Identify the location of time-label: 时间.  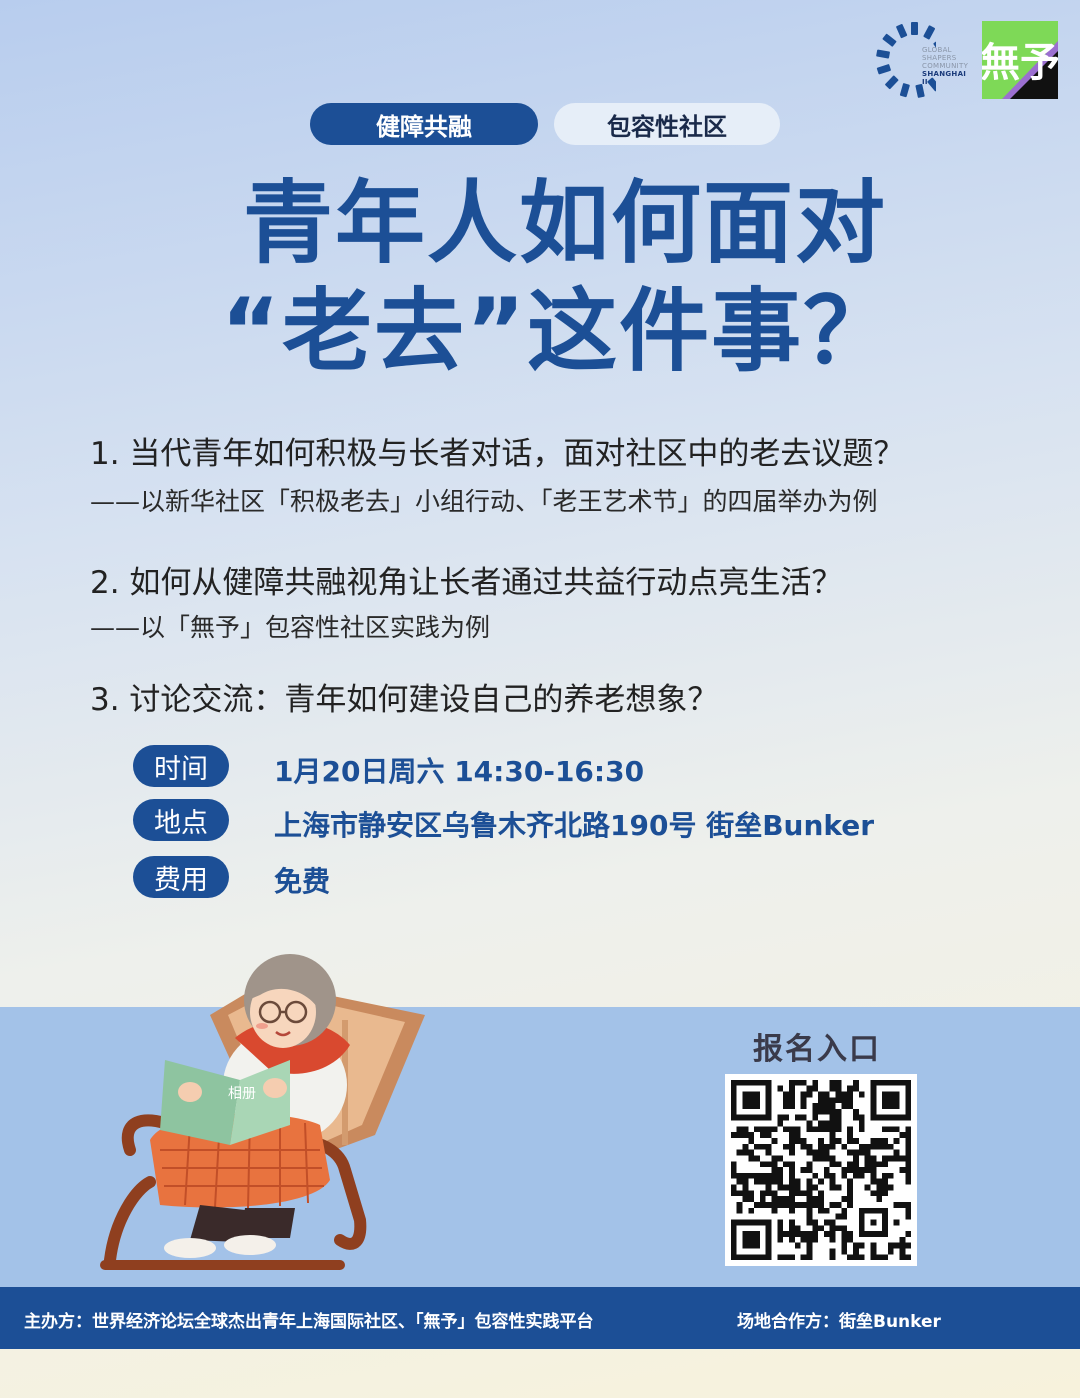
(181, 766).